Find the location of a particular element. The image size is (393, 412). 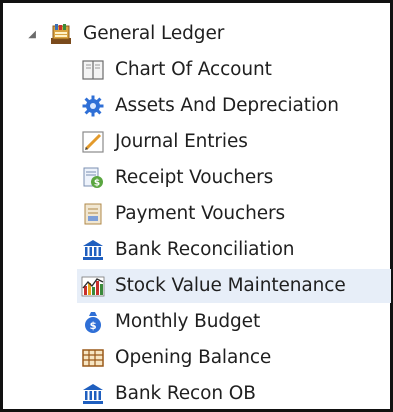

tree-item-receipt-vouchers: $ Receipt Vouchers is located at coordinates (234, 178).